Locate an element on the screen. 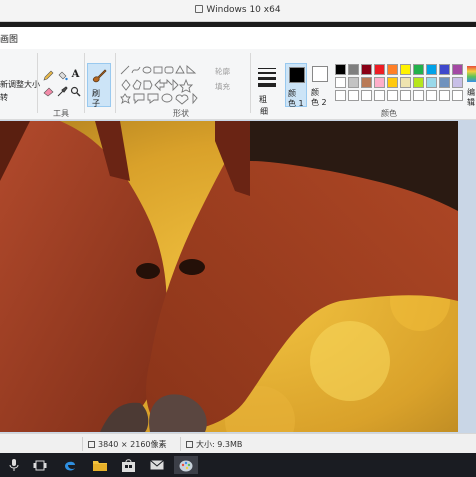 The image size is (476, 477). shapes-icons is located at coordinates (159, 85).